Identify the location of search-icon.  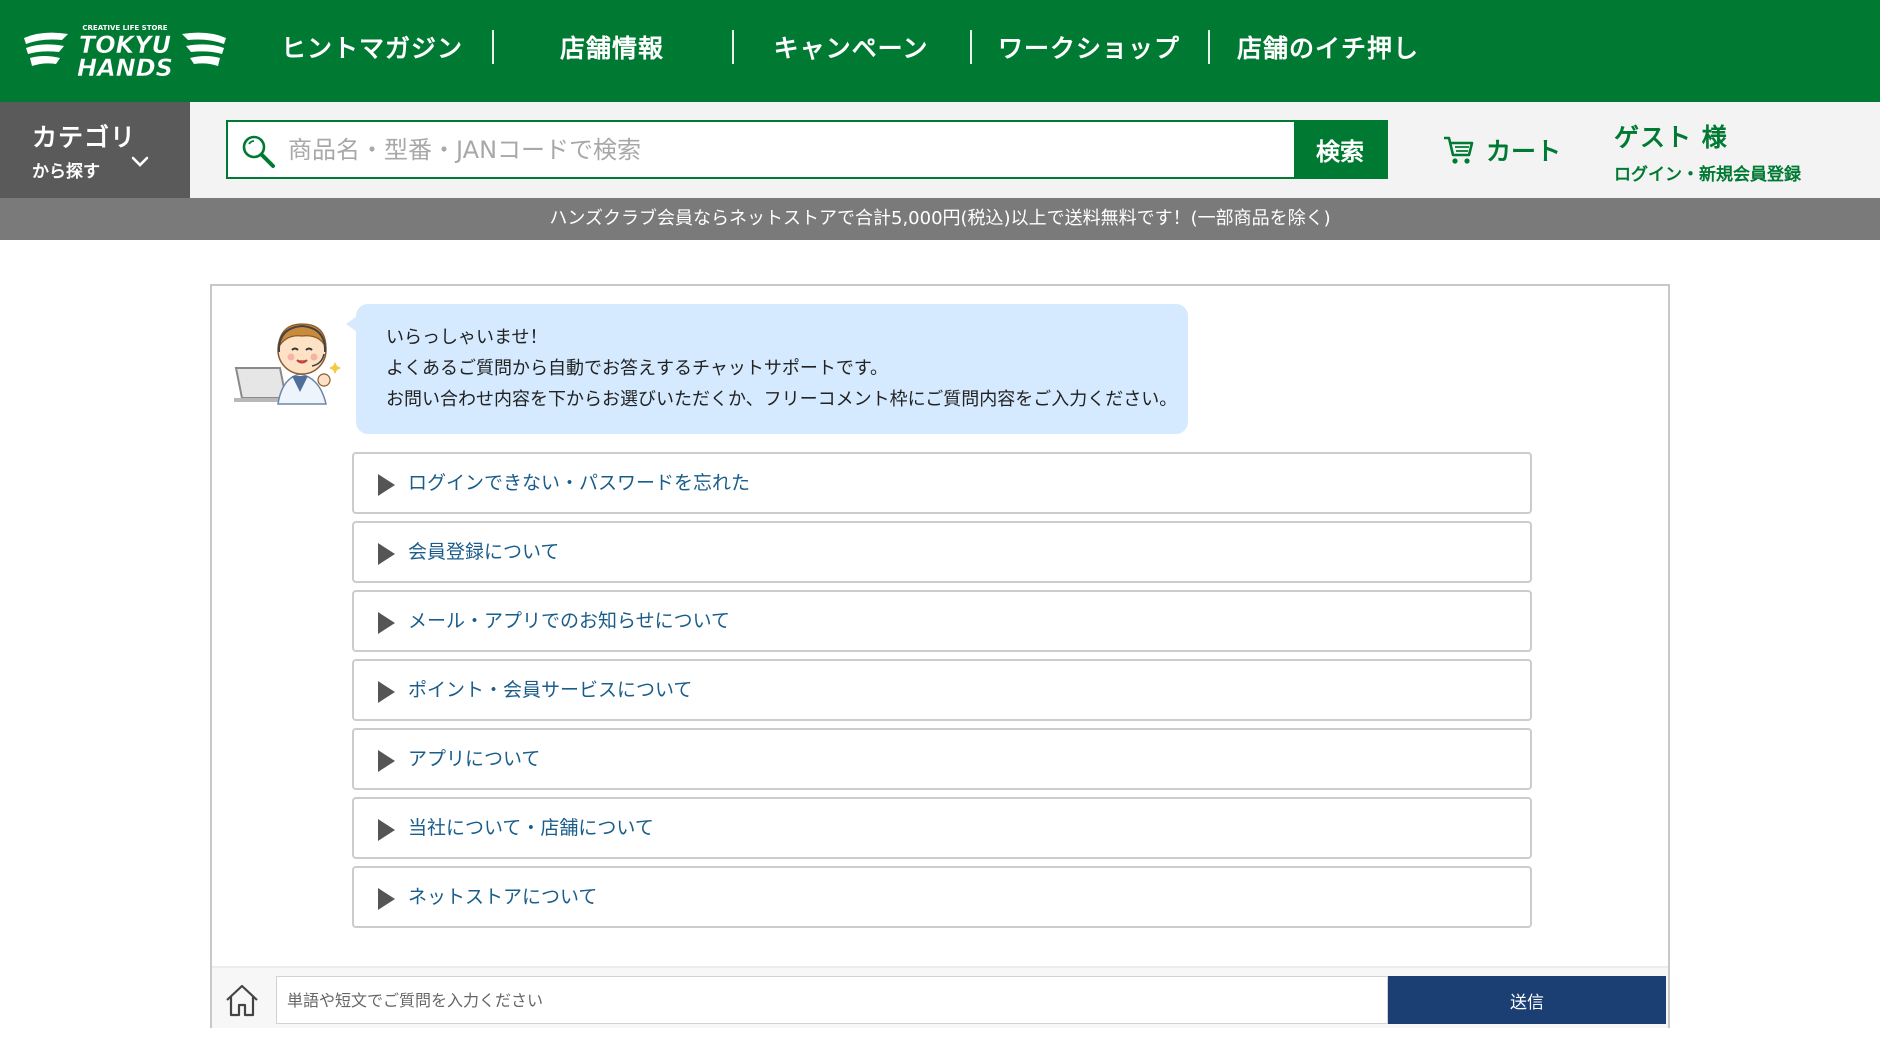
(258, 151).